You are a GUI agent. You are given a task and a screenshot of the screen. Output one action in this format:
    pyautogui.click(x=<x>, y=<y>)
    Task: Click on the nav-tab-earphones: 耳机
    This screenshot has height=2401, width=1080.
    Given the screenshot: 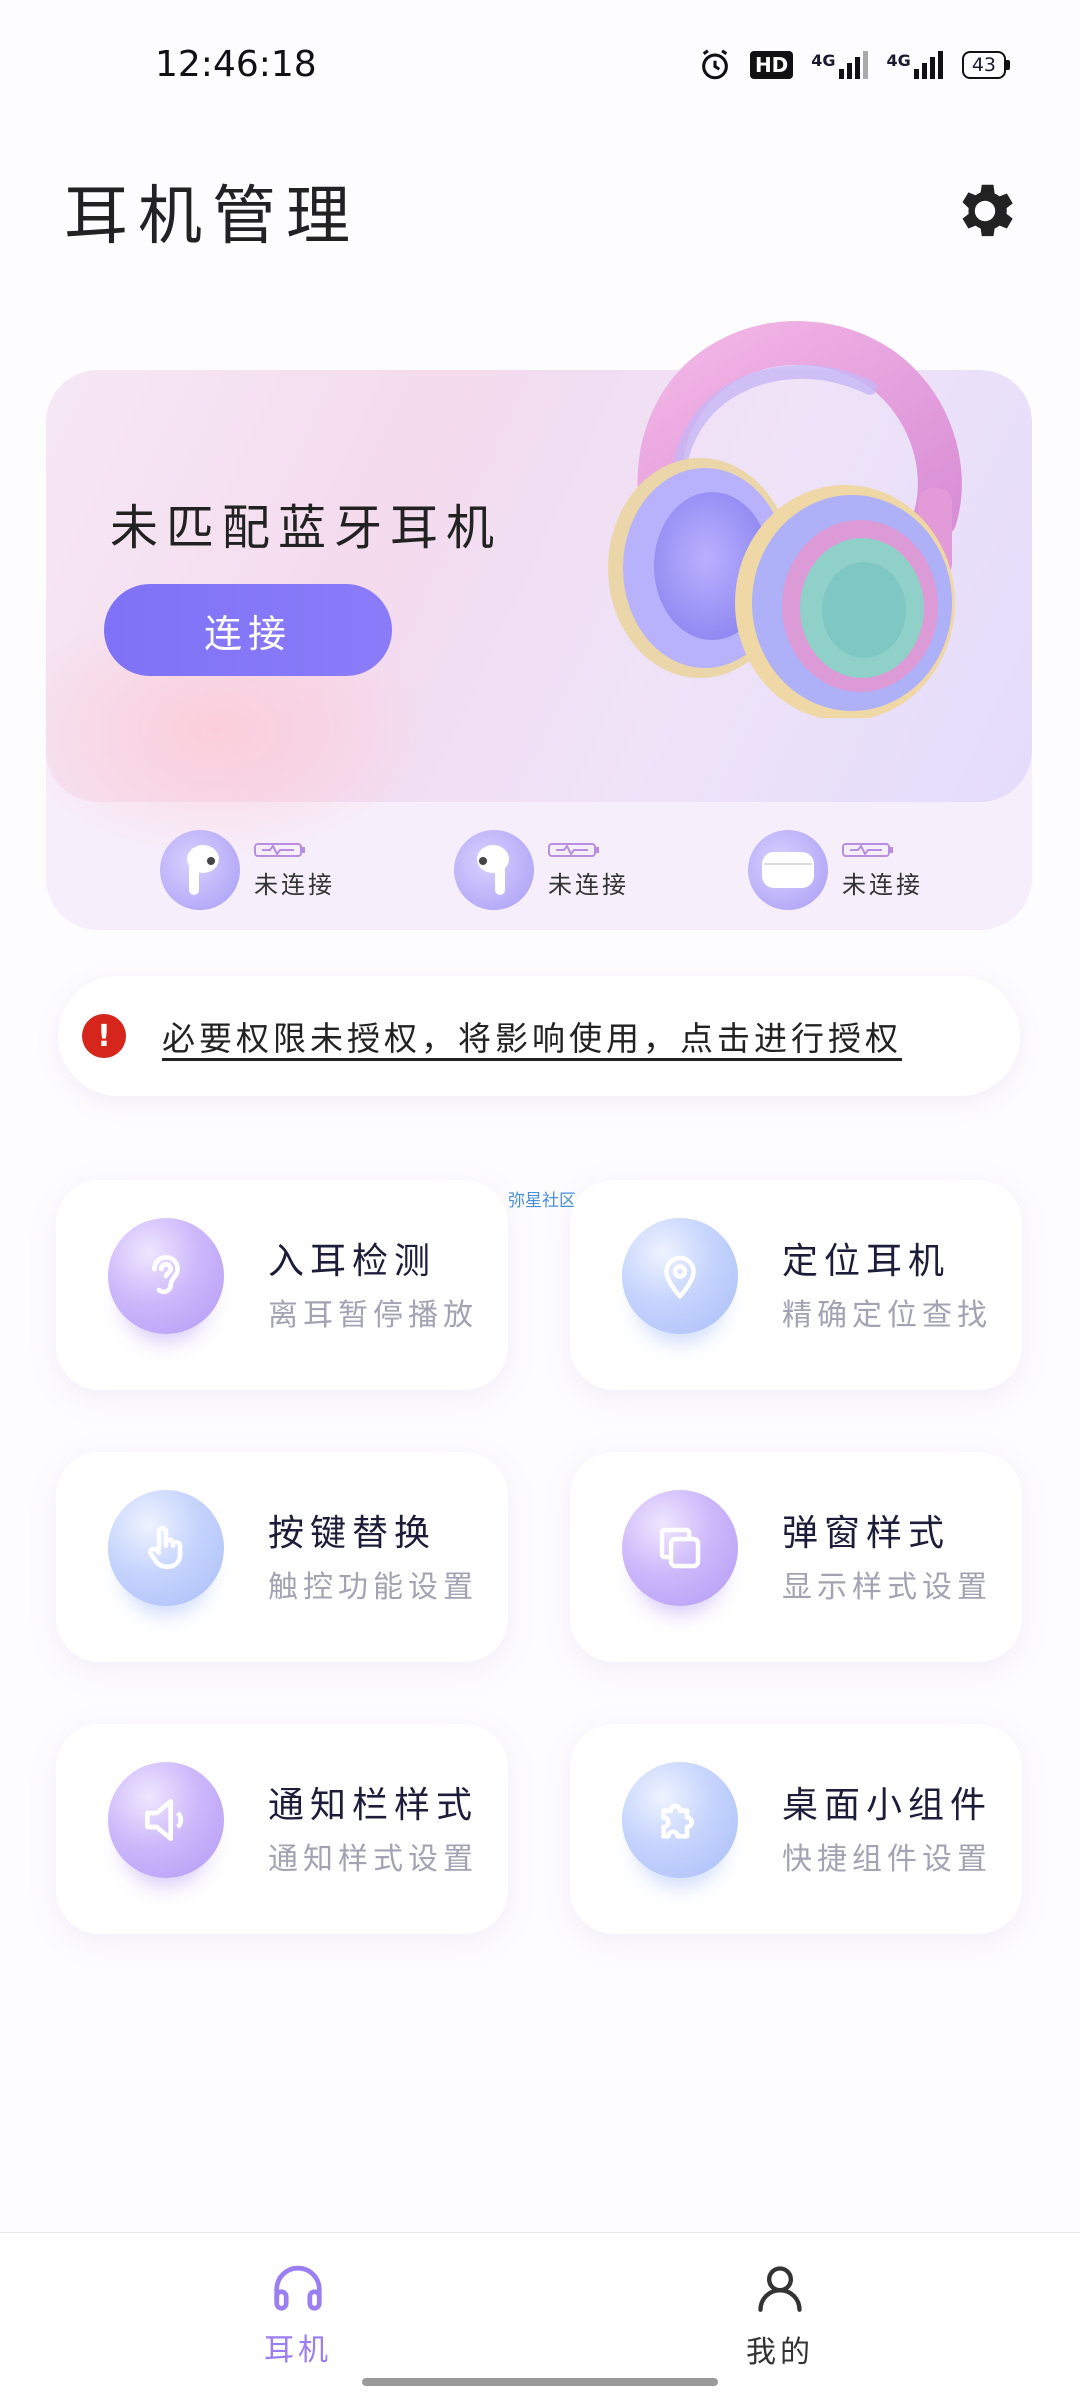 What is the action you would take?
    pyautogui.click(x=298, y=2315)
    